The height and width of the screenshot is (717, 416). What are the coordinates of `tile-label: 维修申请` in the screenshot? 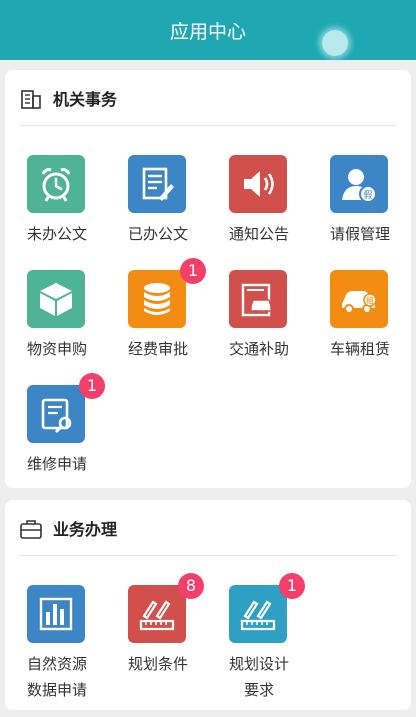 It's located at (56, 464).